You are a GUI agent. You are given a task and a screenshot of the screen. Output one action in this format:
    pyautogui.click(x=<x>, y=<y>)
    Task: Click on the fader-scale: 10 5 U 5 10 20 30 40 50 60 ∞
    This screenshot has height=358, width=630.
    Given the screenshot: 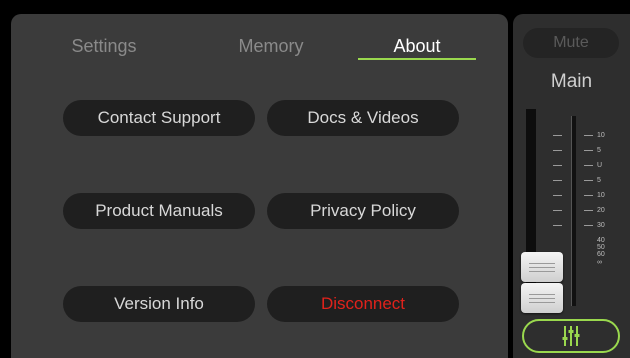 What is the action you would take?
    pyautogui.click(x=590, y=222)
    